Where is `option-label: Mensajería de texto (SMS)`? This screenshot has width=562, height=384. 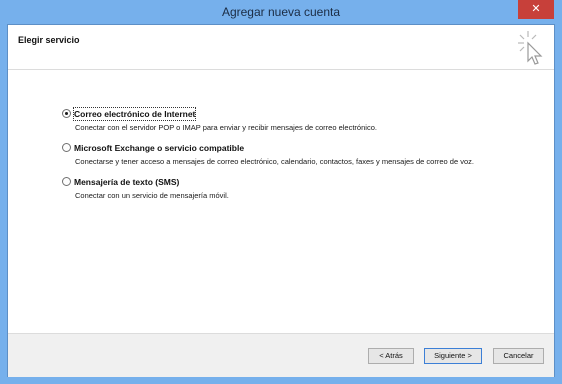
option-label: Mensajería de texto (SMS) is located at coordinates (126, 182).